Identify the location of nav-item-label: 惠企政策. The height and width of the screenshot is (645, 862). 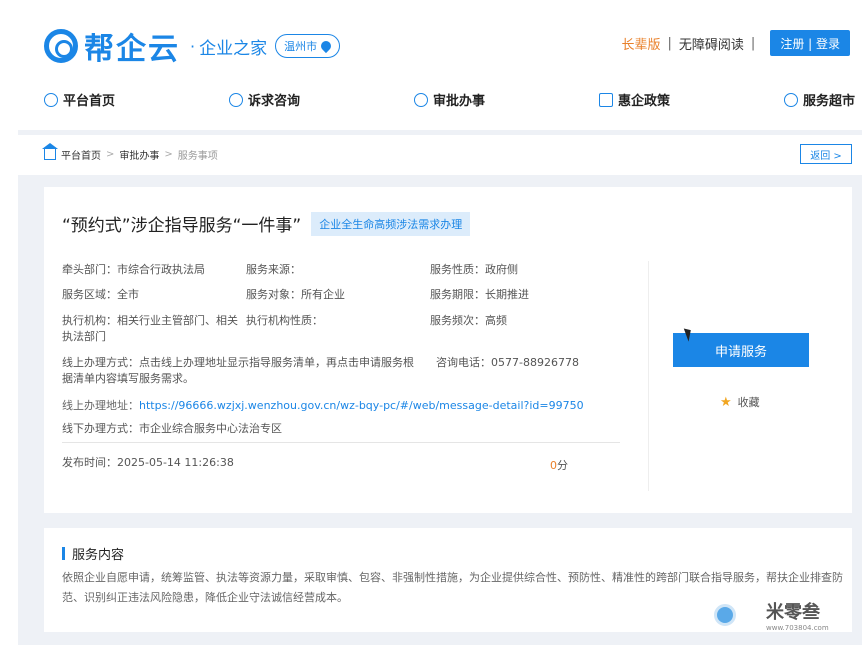
(644, 101).